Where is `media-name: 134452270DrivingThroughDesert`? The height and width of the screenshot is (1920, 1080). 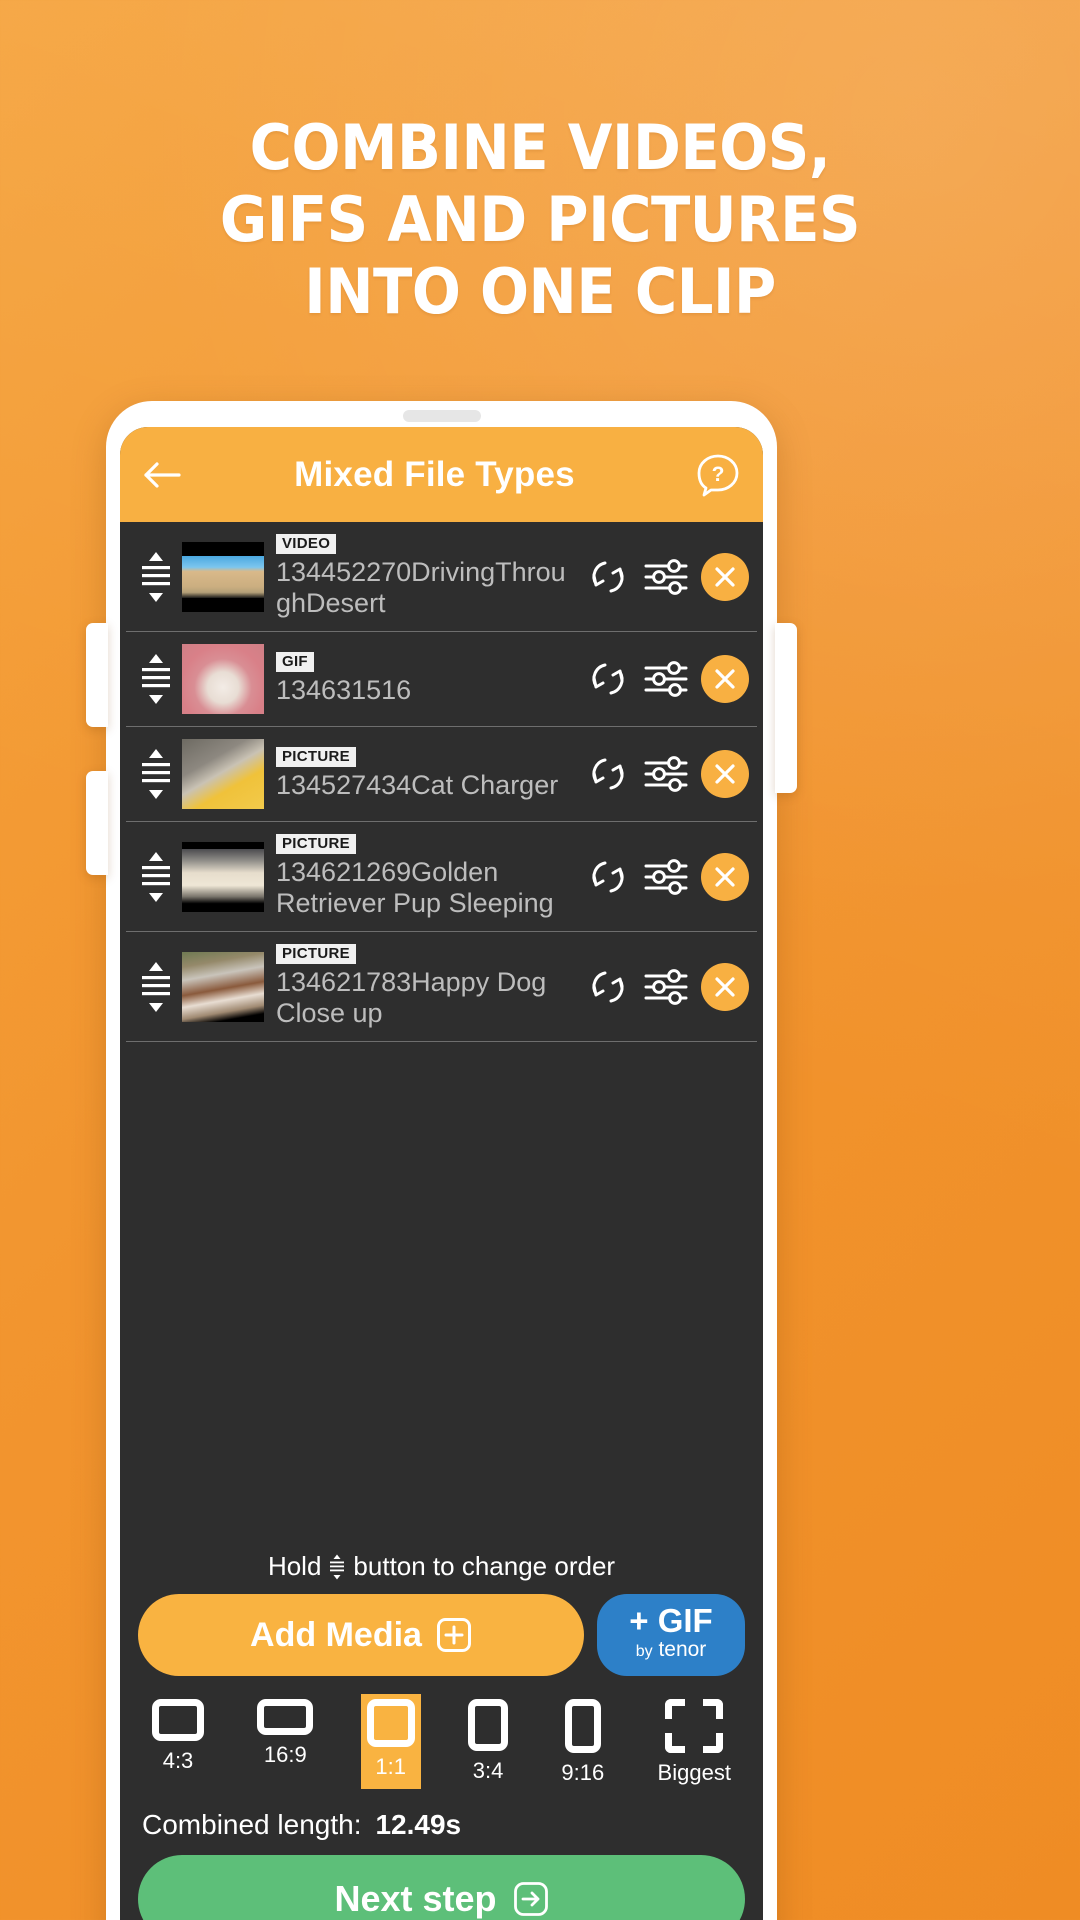
media-name: 134452270DrivingThroughDesert is located at coordinates (421, 587).